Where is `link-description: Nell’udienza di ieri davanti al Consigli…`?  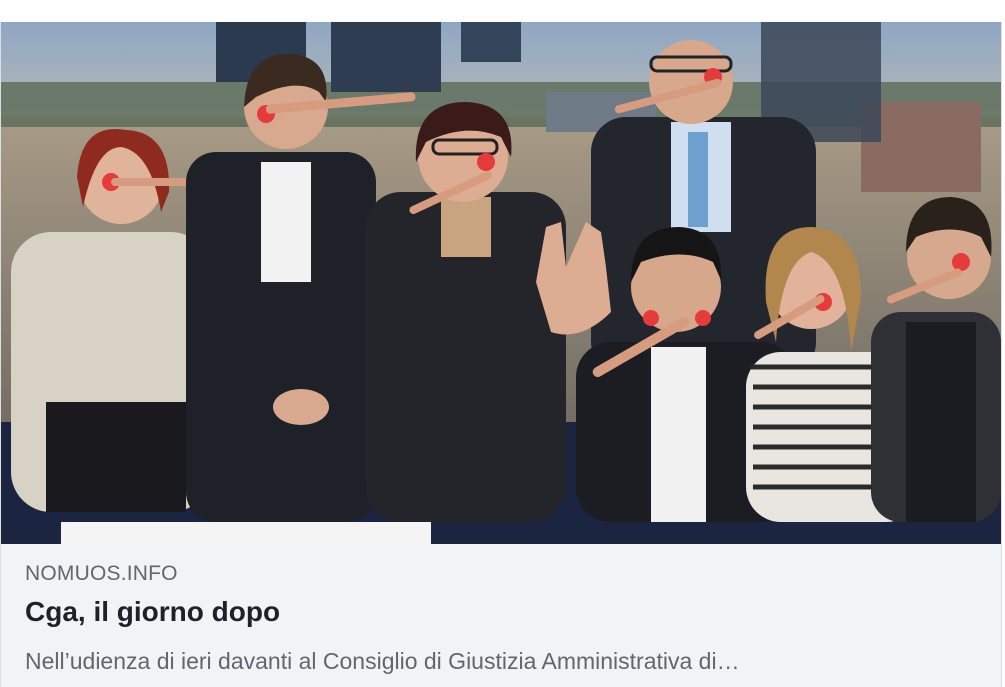
link-description: Nell’udienza di ieri davanti al Consigli… is located at coordinates (382, 661).